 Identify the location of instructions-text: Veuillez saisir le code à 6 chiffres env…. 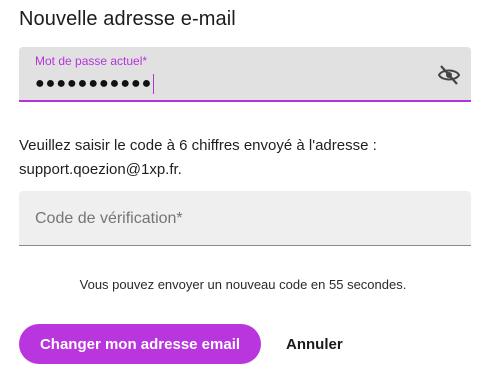
(198, 158).